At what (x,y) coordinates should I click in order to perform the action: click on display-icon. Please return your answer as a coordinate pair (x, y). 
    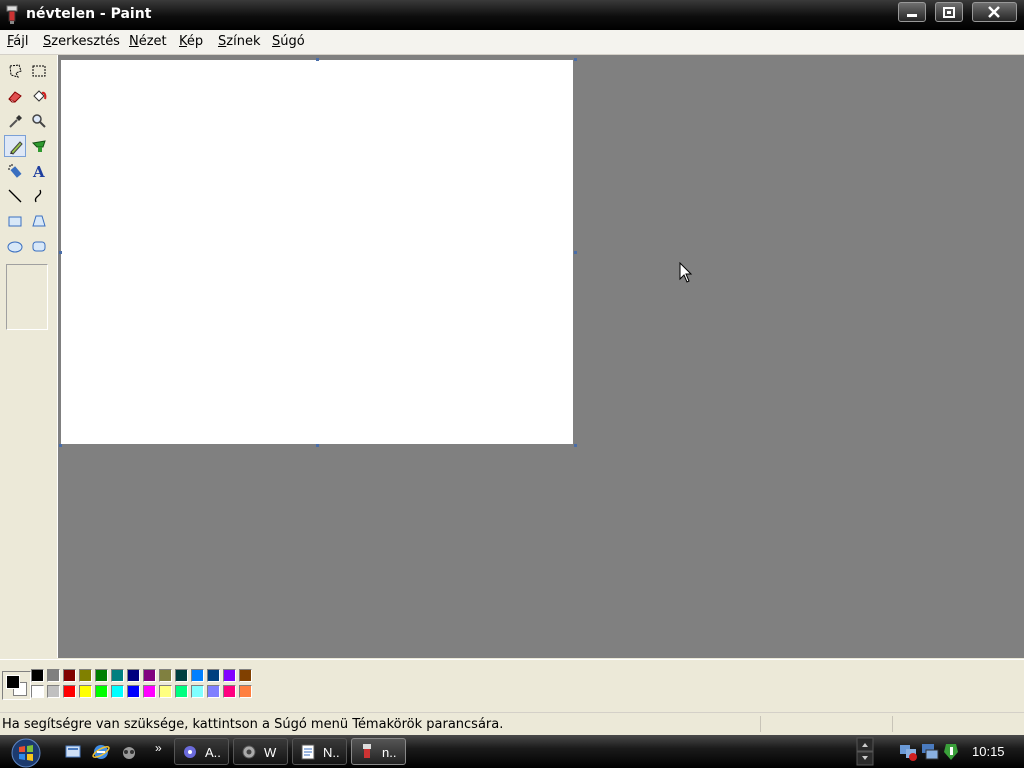
    Looking at the image, I should click on (930, 752).